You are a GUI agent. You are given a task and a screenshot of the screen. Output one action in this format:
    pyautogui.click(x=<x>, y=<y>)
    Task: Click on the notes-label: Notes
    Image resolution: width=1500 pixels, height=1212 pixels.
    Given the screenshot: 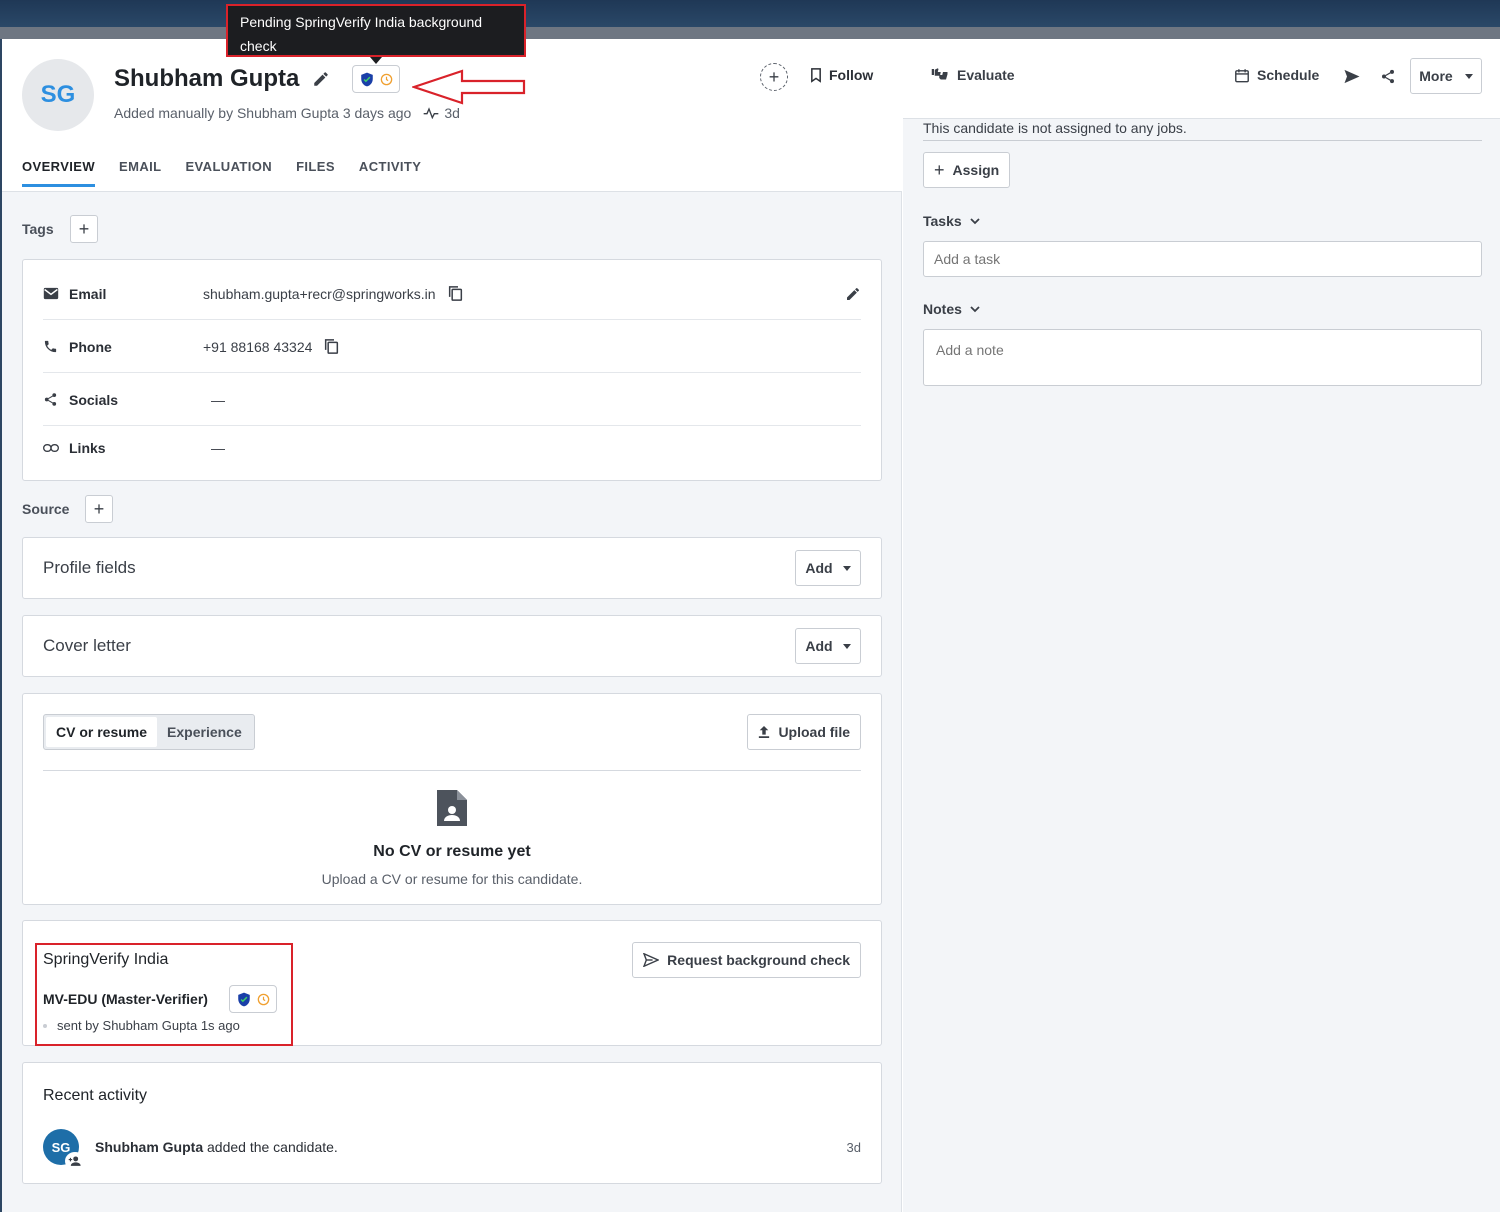 What is the action you would take?
    pyautogui.click(x=942, y=309)
    